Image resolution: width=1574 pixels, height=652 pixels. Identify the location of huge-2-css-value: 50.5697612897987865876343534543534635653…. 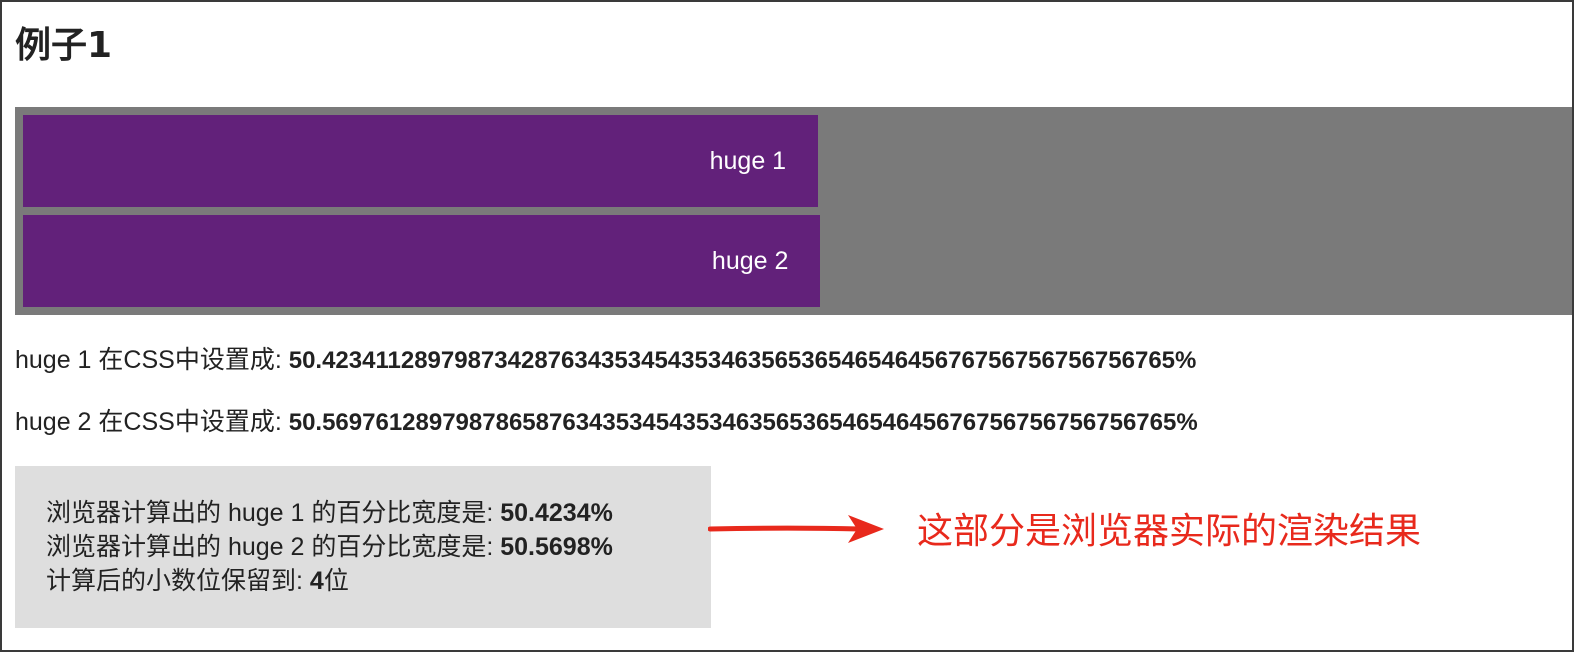
(743, 422).